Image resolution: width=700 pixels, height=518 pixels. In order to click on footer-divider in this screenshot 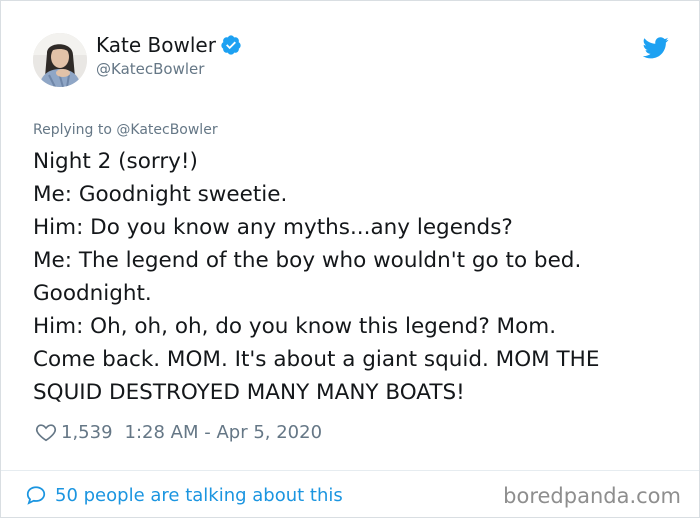, I will do `click(350, 470)`.